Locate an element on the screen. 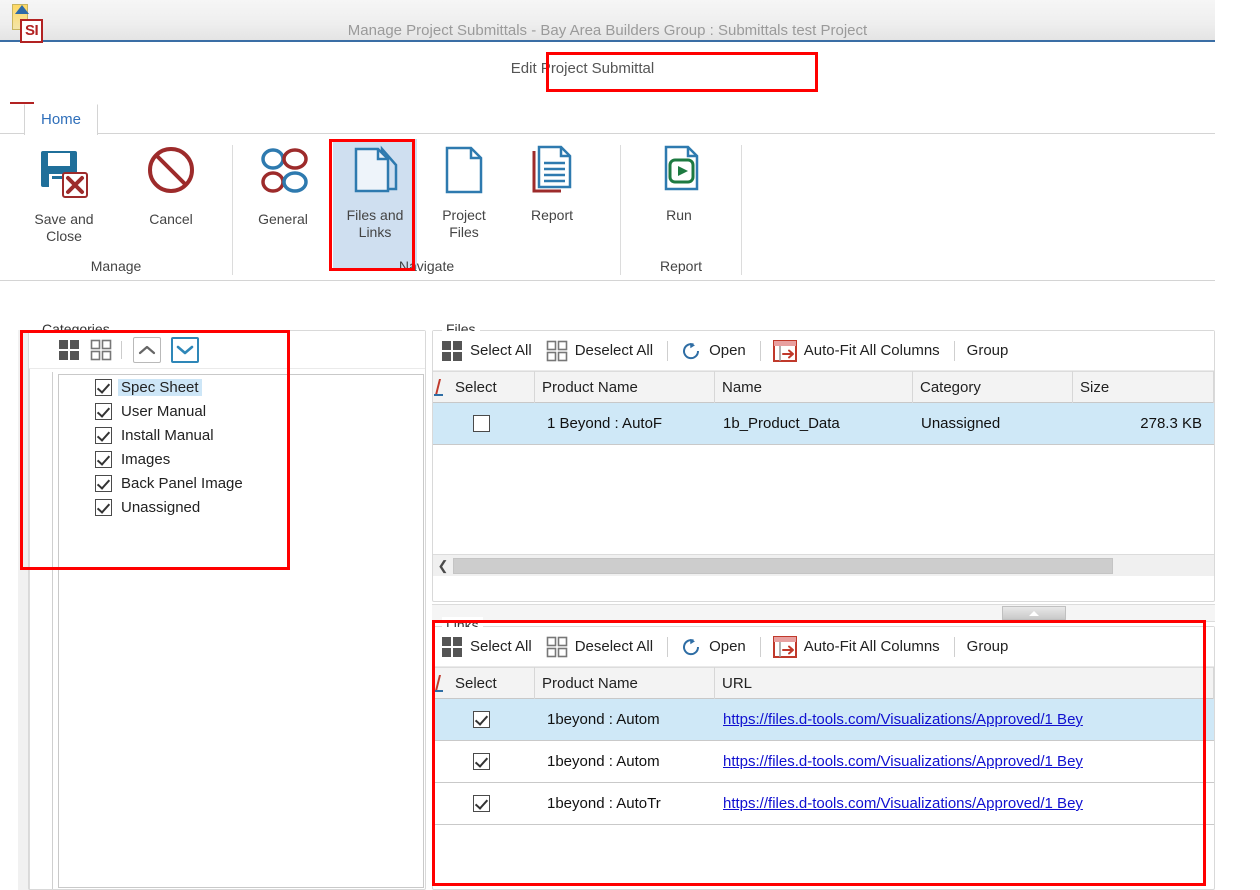 The height and width of the screenshot is (890, 1260). ribbon-tabstrip: Home is located at coordinates (607, 119).